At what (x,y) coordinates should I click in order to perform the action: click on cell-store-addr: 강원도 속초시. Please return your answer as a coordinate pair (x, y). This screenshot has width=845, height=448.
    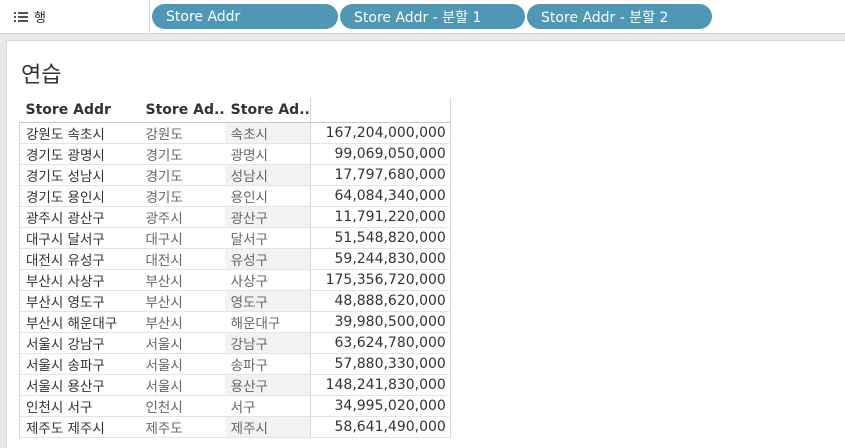
    Looking at the image, I should click on (79, 133).